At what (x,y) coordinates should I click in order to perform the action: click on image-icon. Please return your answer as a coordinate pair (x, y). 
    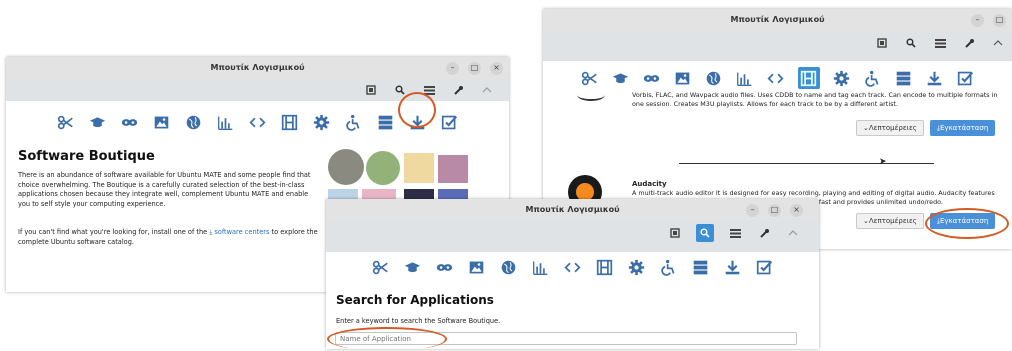
    Looking at the image, I should click on (476, 267).